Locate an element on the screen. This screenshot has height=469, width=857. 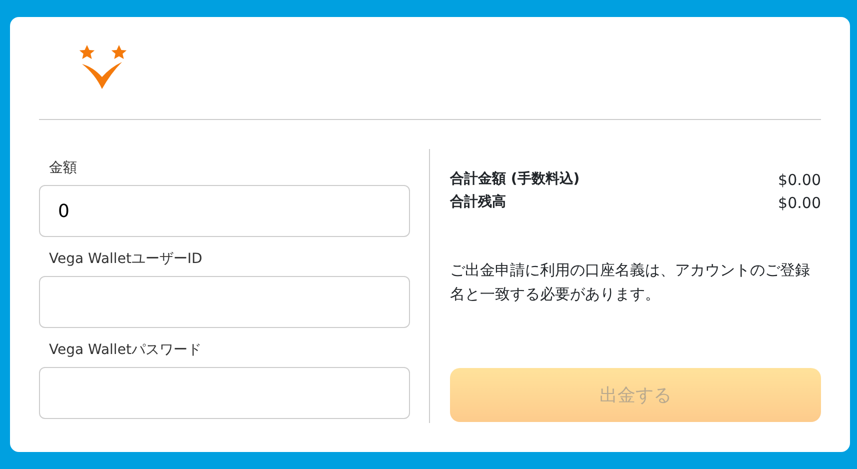
field-label: Vega WalletユーザーID is located at coordinates (126, 259).